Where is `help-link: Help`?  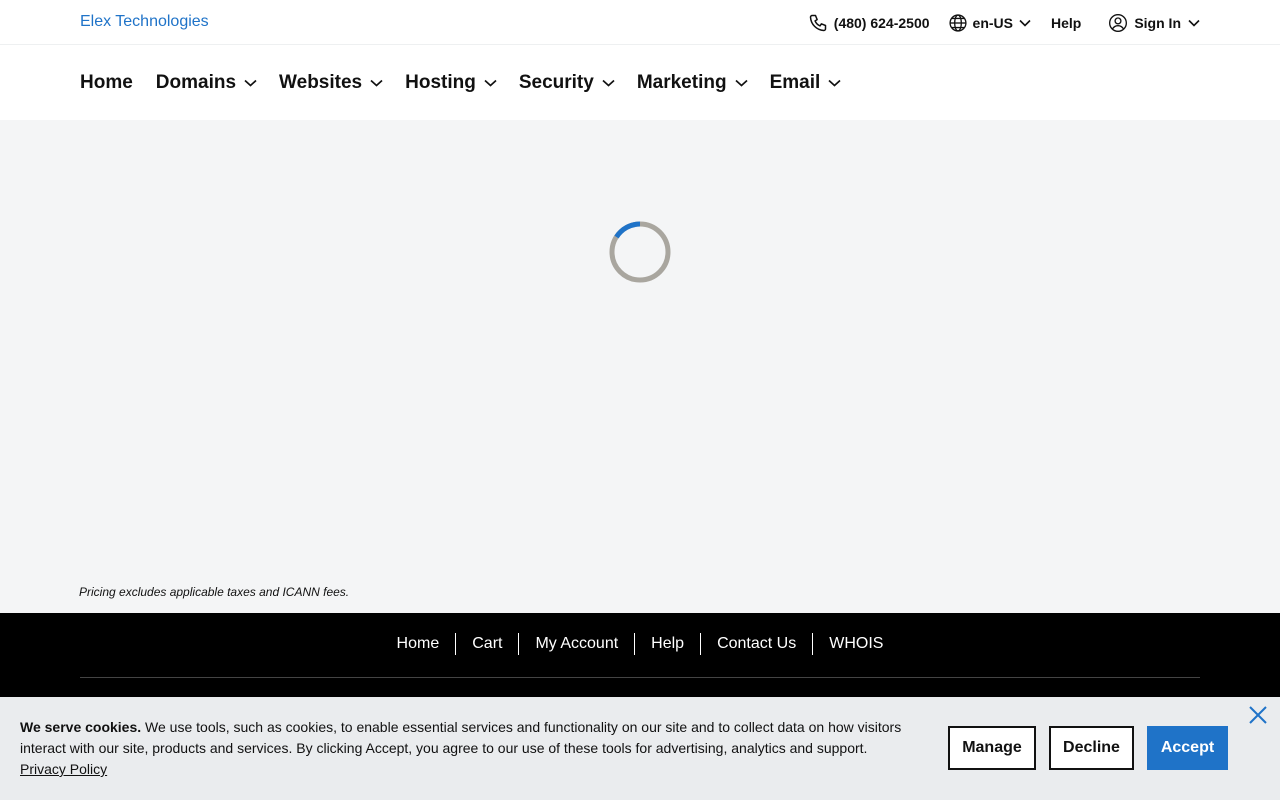 help-link: Help is located at coordinates (1066, 23).